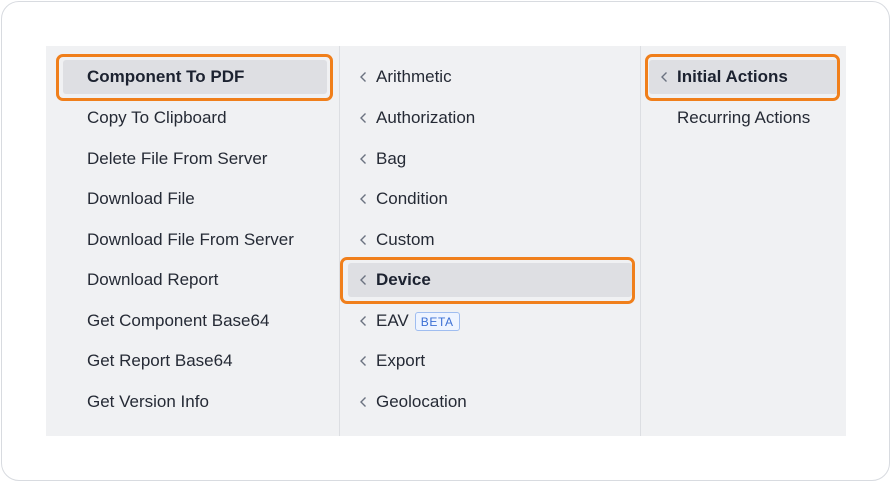 The image size is (892, 483). What do you see at coordinates (160, 360) in the screenshot?
I see `menu-item-label: Get Report Base64` at bounding box center [160, 360].